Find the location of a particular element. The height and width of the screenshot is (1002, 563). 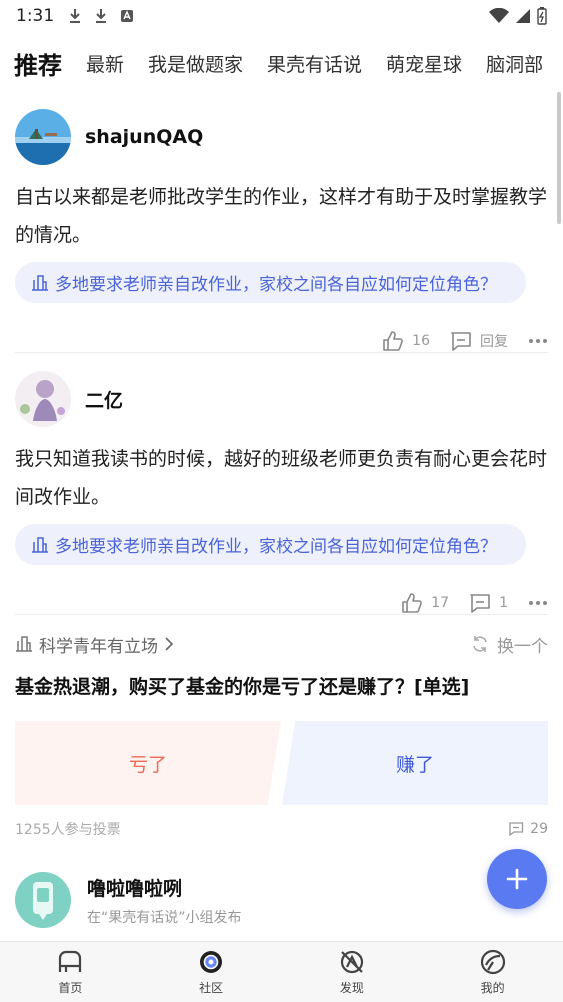

vote-option-lose: 亏了 is located at coordinates (148, 763).